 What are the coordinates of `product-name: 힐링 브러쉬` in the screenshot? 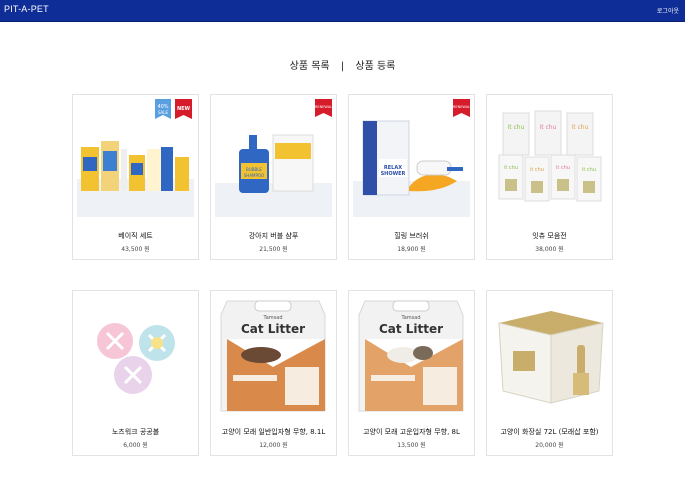 It's located at (411, 236).